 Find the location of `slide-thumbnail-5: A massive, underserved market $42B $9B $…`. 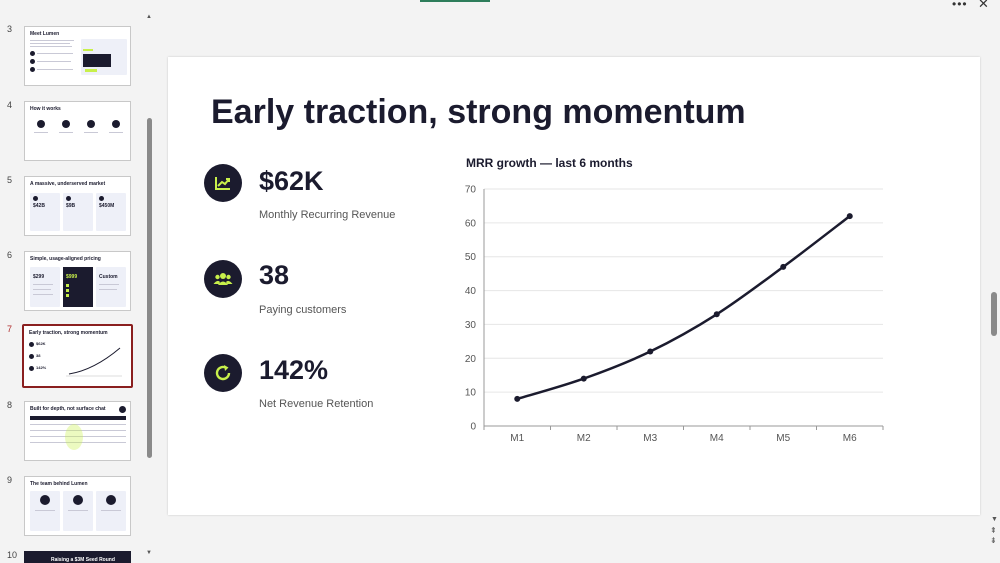

slide-thumbnail-5: A massive, underserved market $42B $9B $… is located at coordinates (77, 206).